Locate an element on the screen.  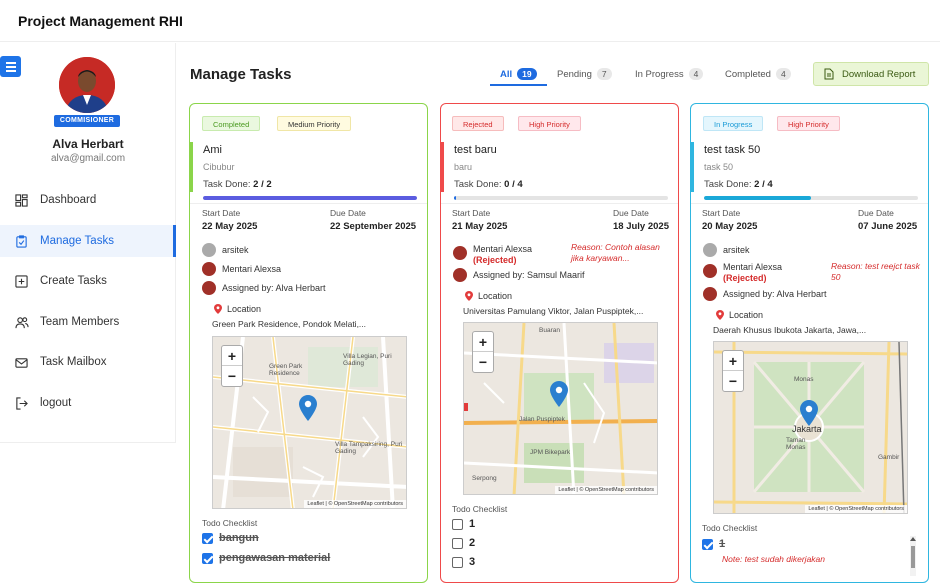
tab-completed: Completed 4 is located at coordinates (758, 74).